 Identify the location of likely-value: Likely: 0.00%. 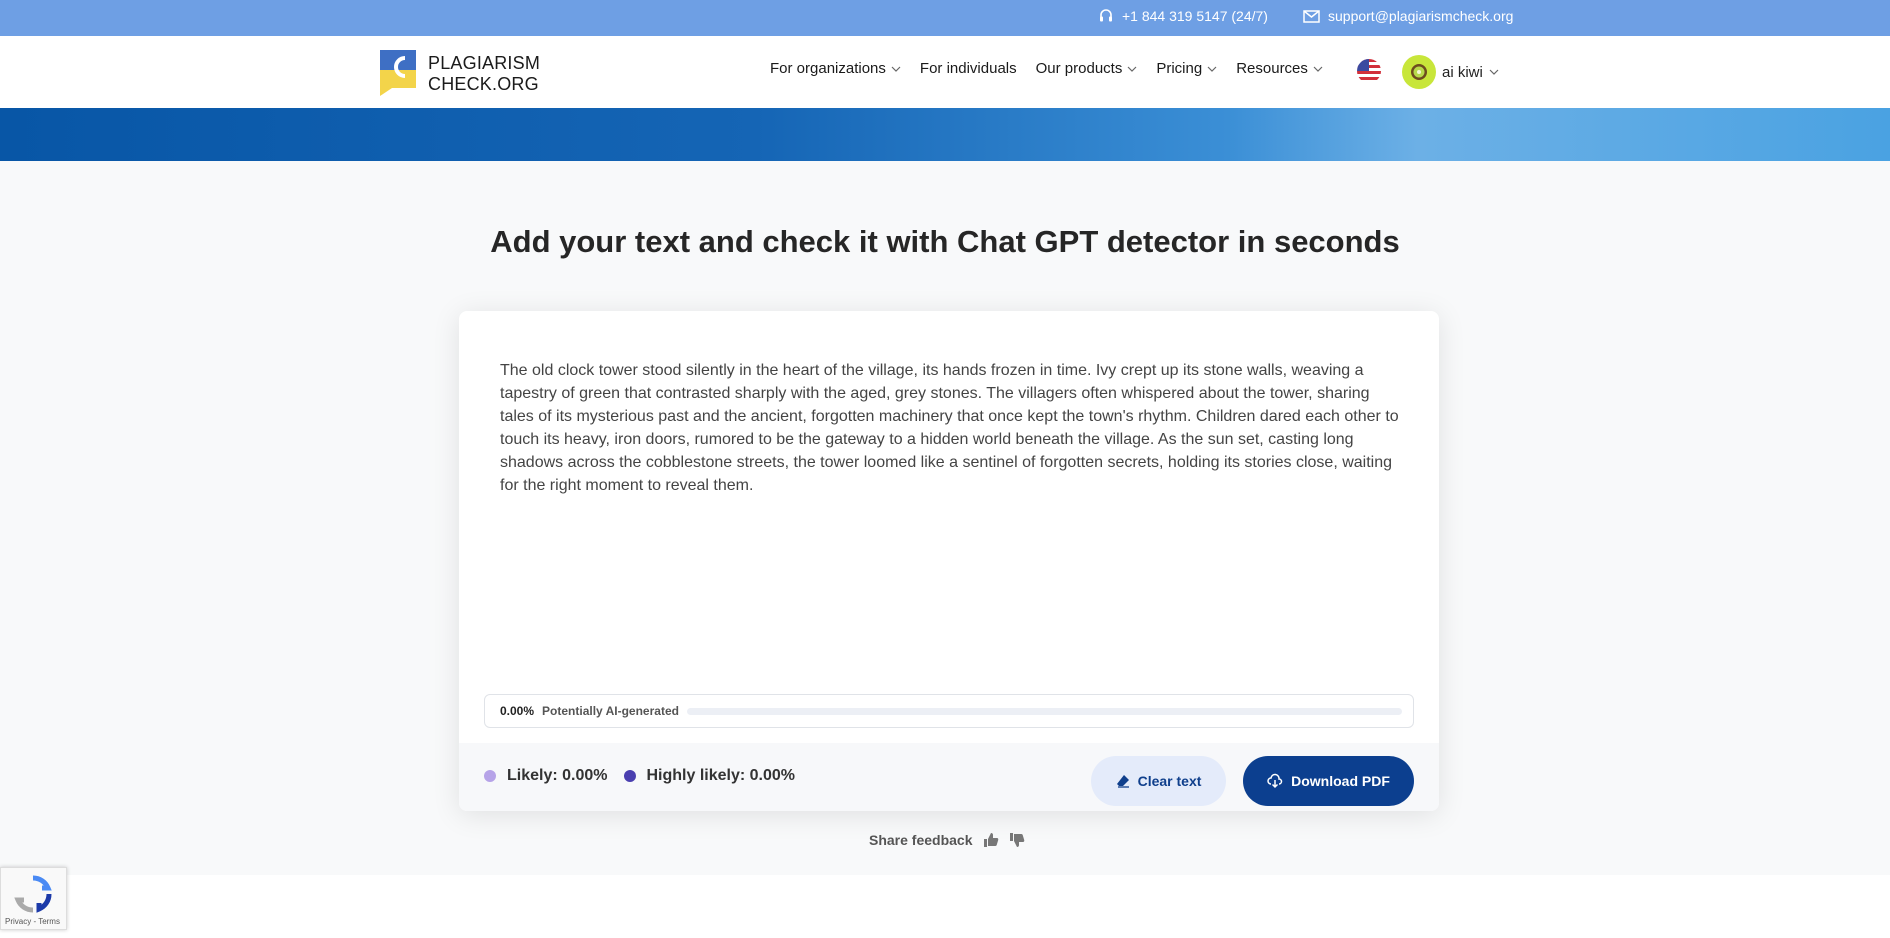
(557, 775).